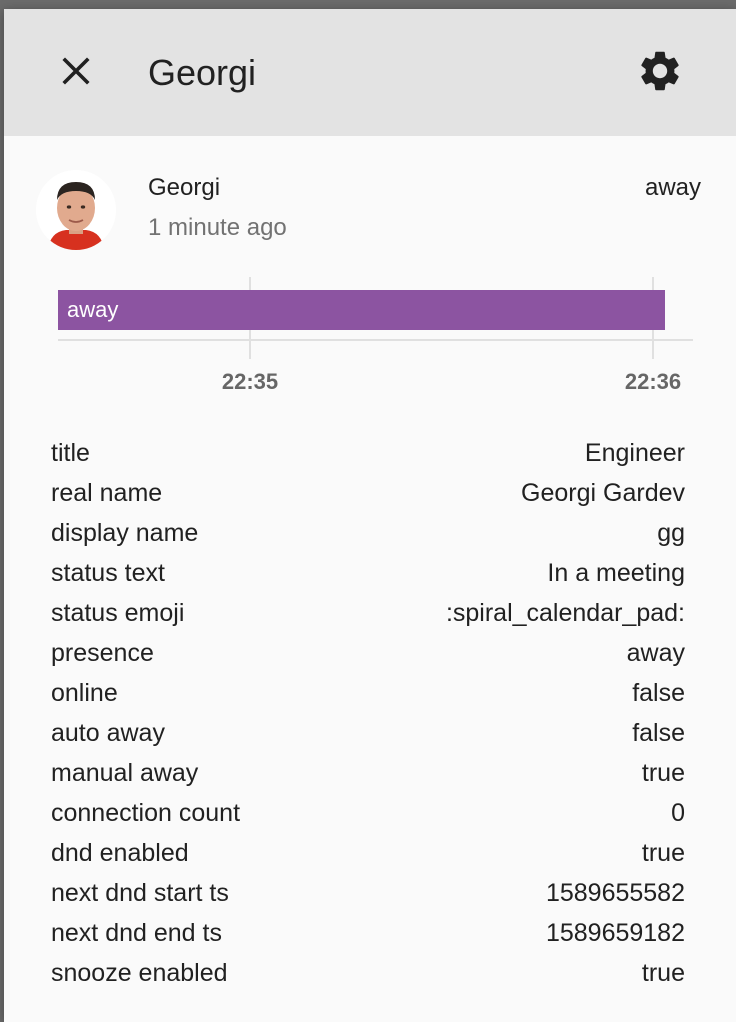 This screenshot has height=1022, width=736. Describe the element at coordinates (672, 187) in the screenshot. I see `entity-state: away` at that location.